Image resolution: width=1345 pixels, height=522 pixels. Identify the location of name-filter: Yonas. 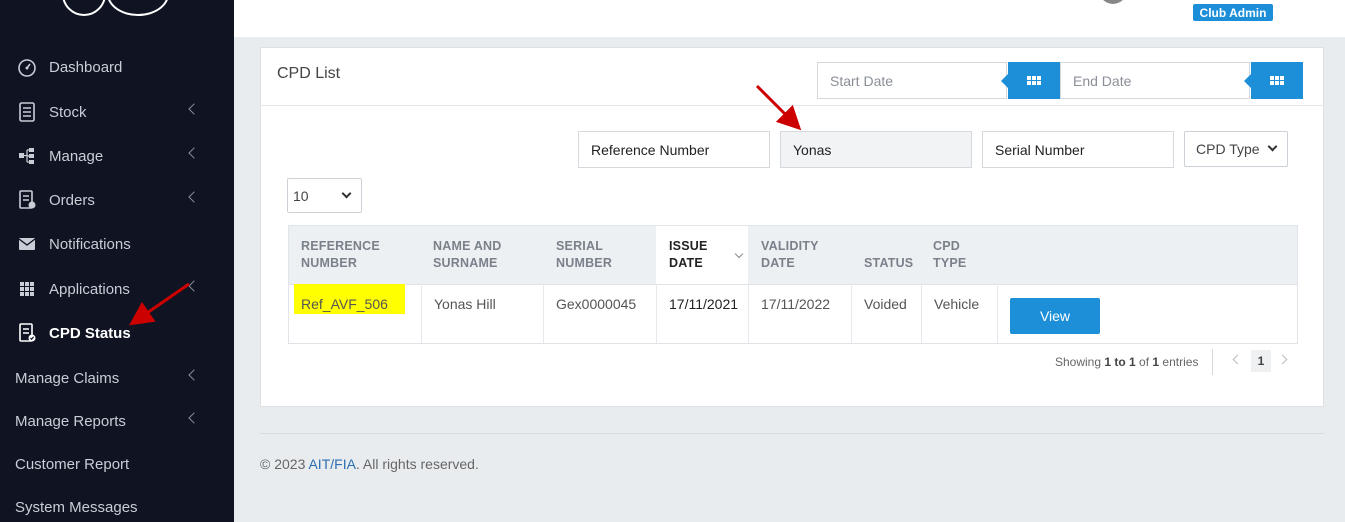
(876, 149).